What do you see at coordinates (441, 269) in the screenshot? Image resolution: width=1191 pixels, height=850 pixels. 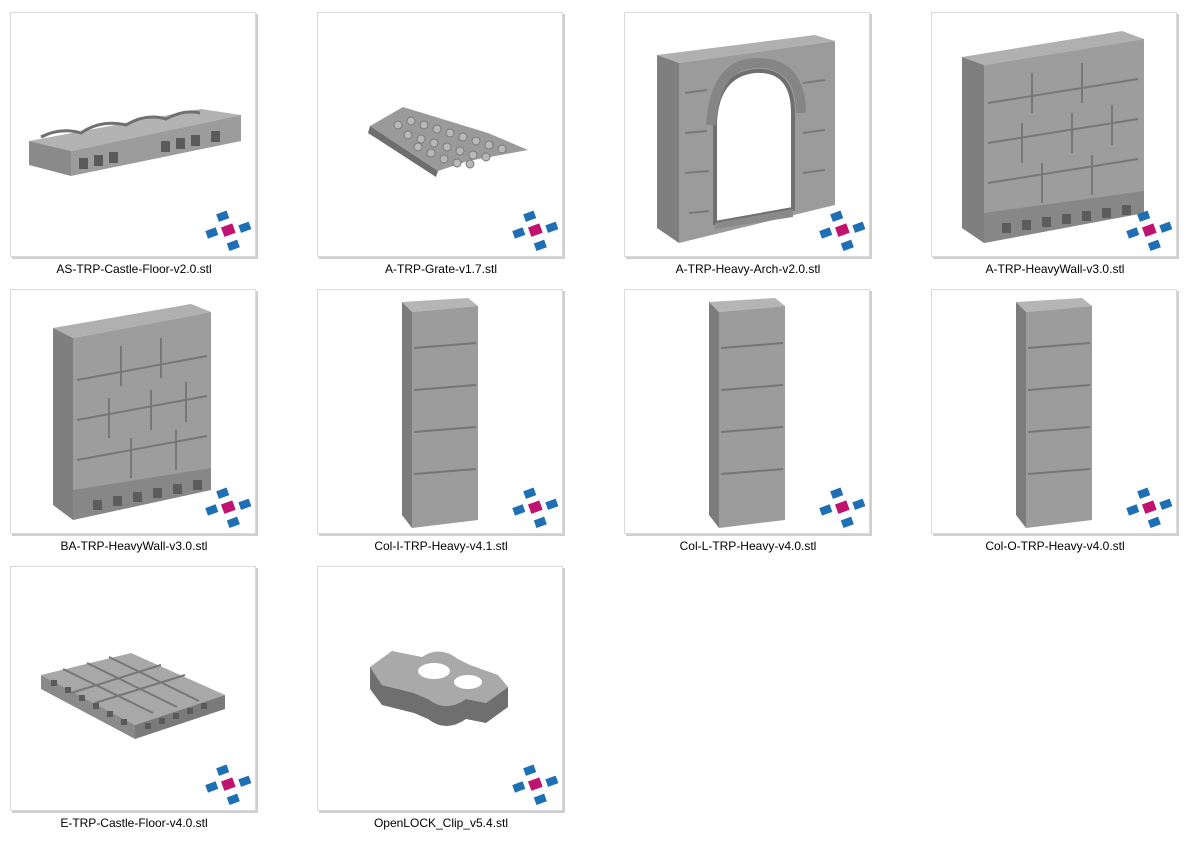 I see `file-name: A-TRP-Grate-v1.7.stl` at bounding box center [441, 269].